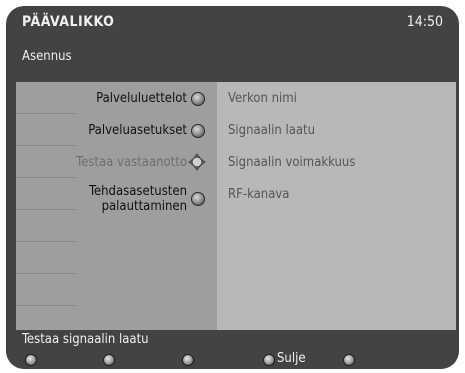  I want to click on title-bar: PÄÄVALIKKO 14:50, so click(232, 22).